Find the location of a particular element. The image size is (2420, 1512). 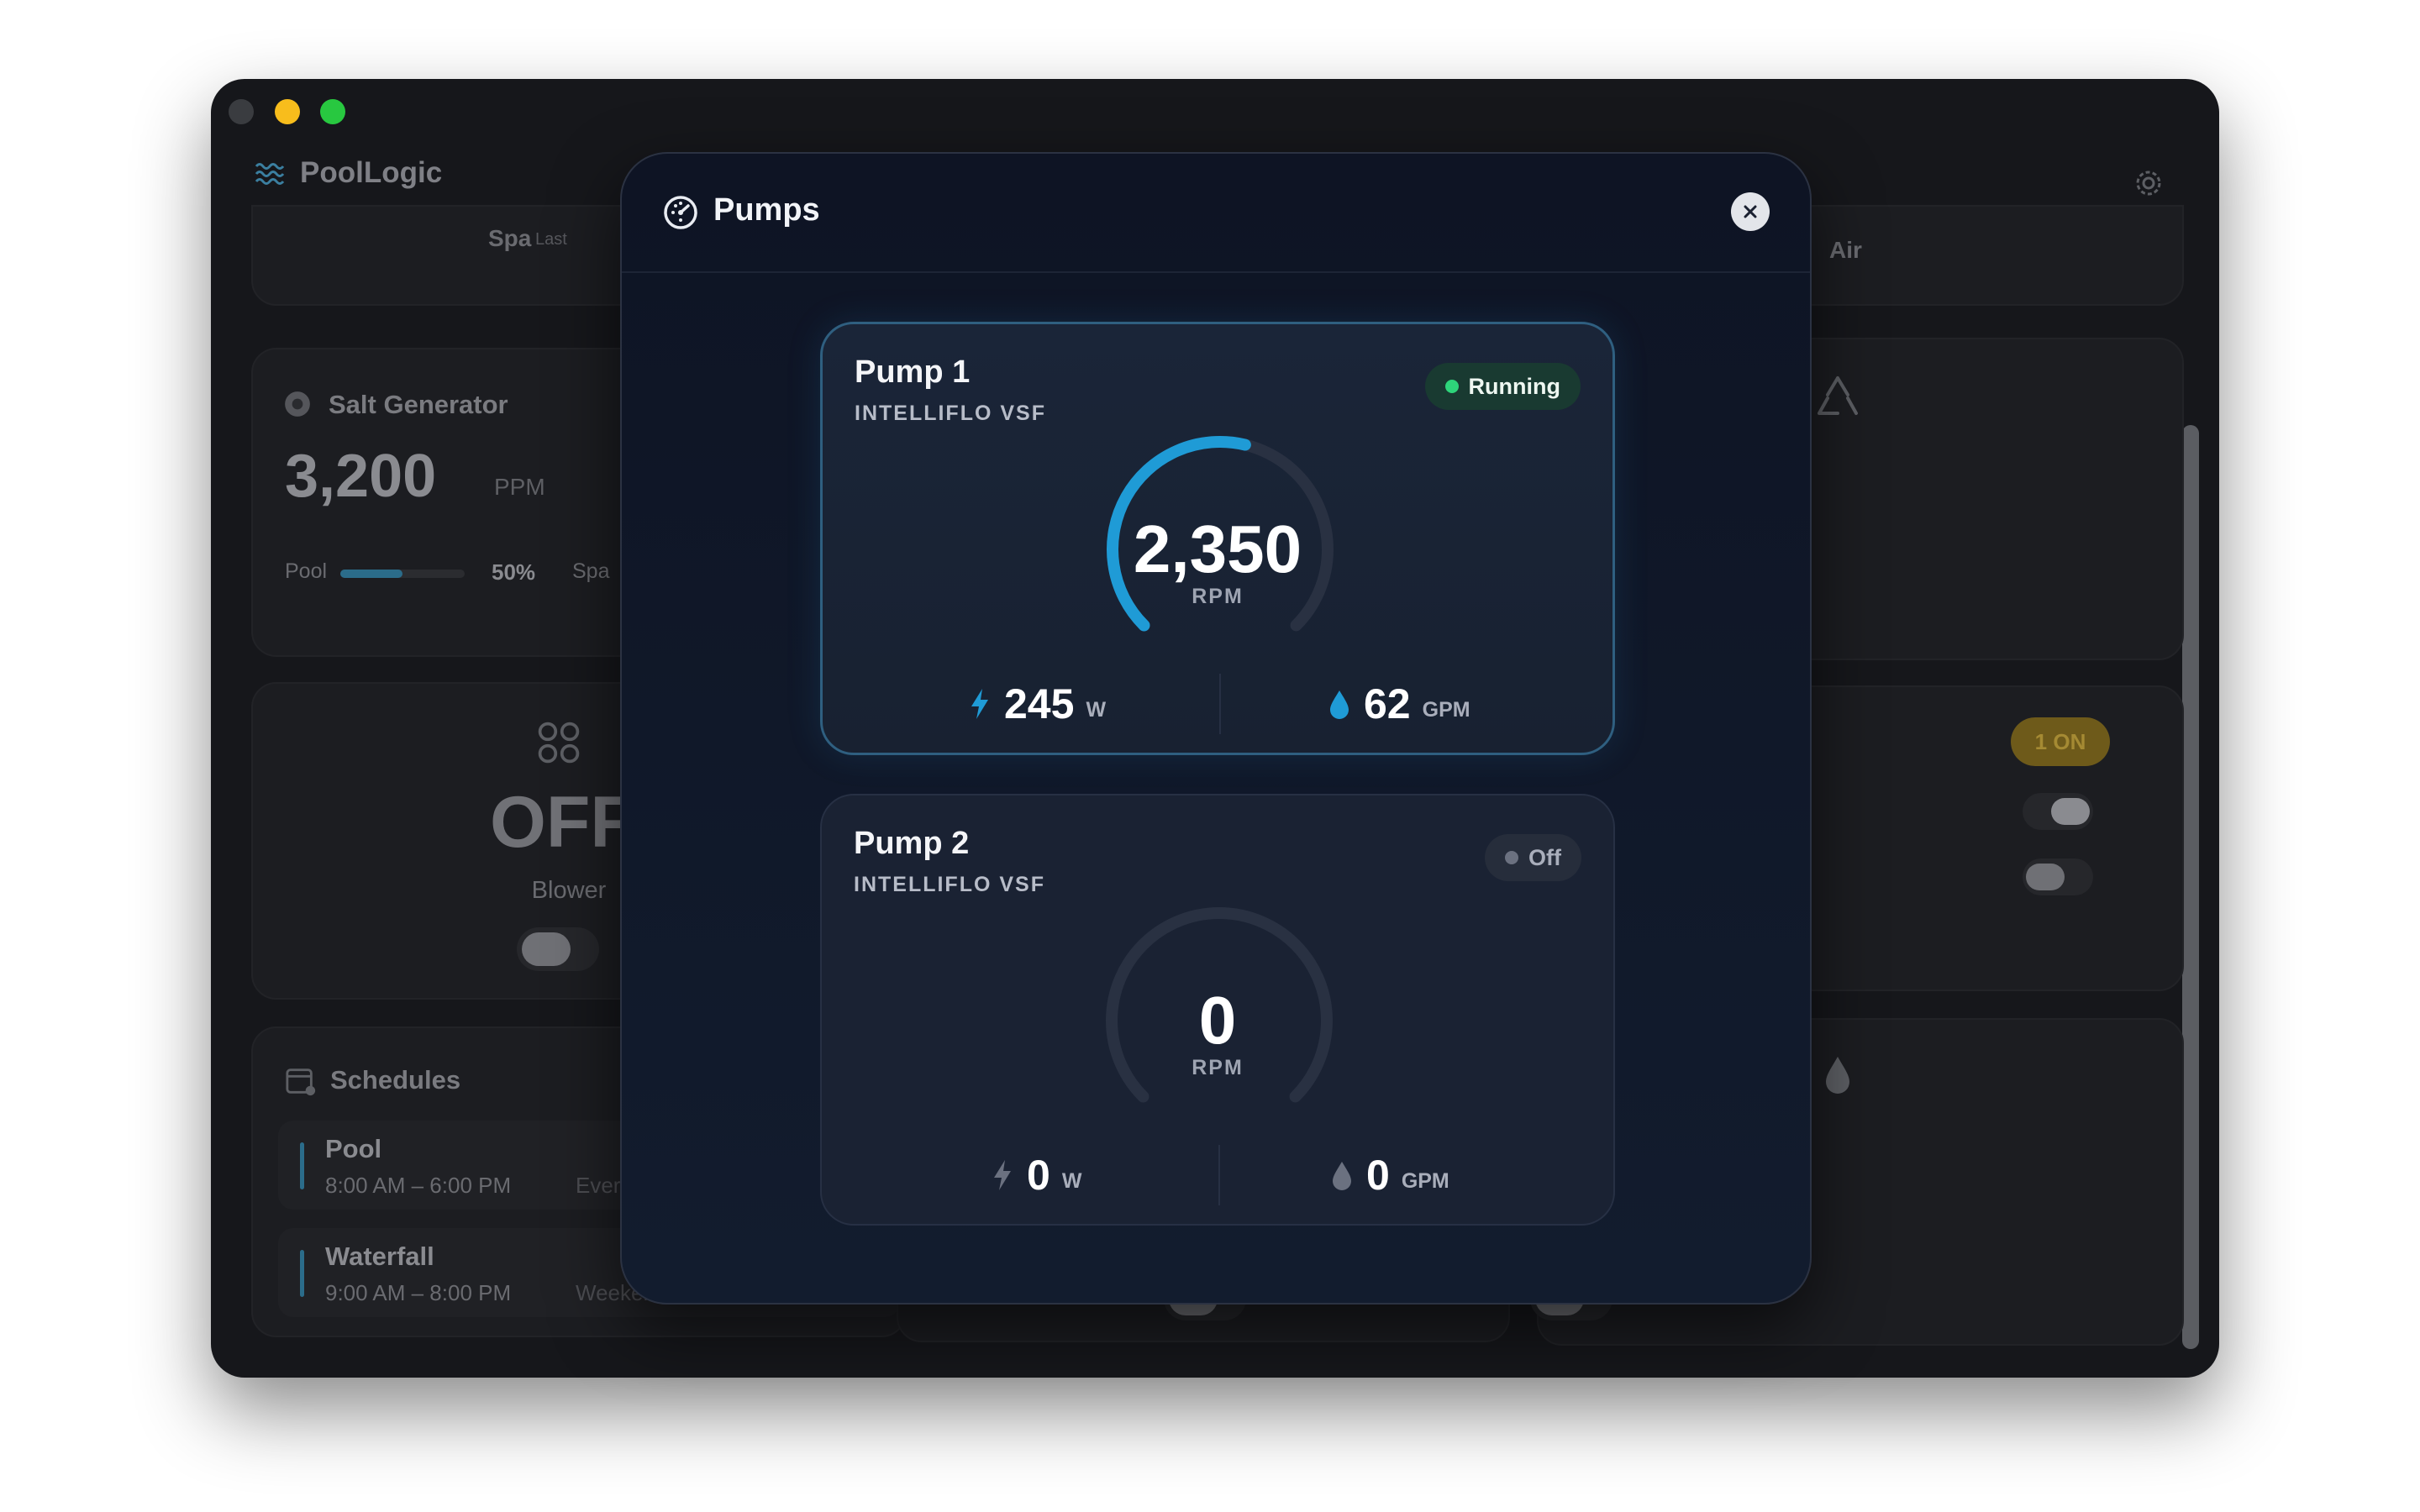

status-text: Off is located at coordinates (1544, 857).